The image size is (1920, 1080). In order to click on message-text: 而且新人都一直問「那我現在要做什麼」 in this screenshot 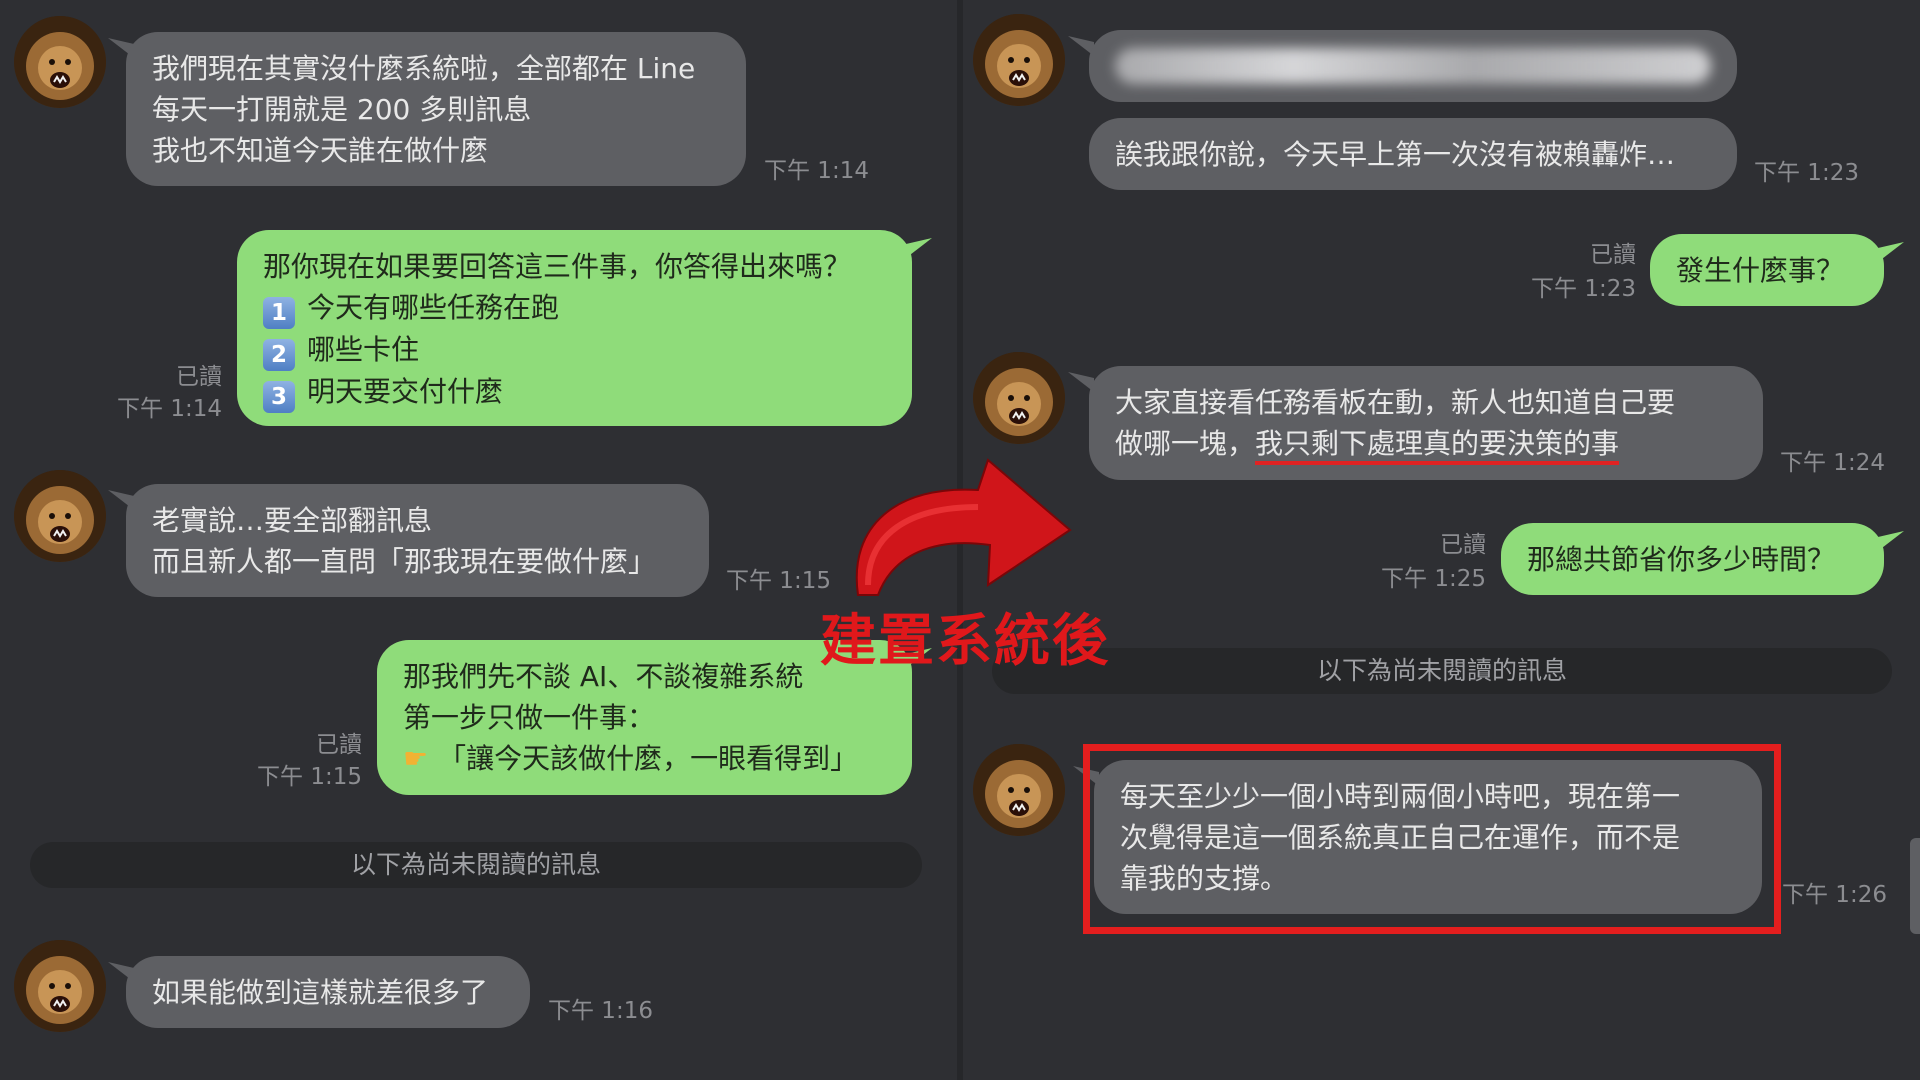, I will do `click(404, 561)`.